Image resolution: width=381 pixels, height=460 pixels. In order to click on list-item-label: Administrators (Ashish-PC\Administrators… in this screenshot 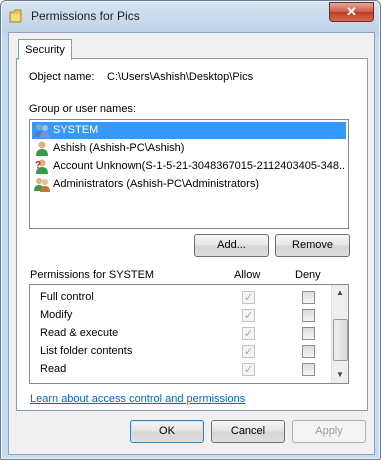, I will do `click(156, 184)`.